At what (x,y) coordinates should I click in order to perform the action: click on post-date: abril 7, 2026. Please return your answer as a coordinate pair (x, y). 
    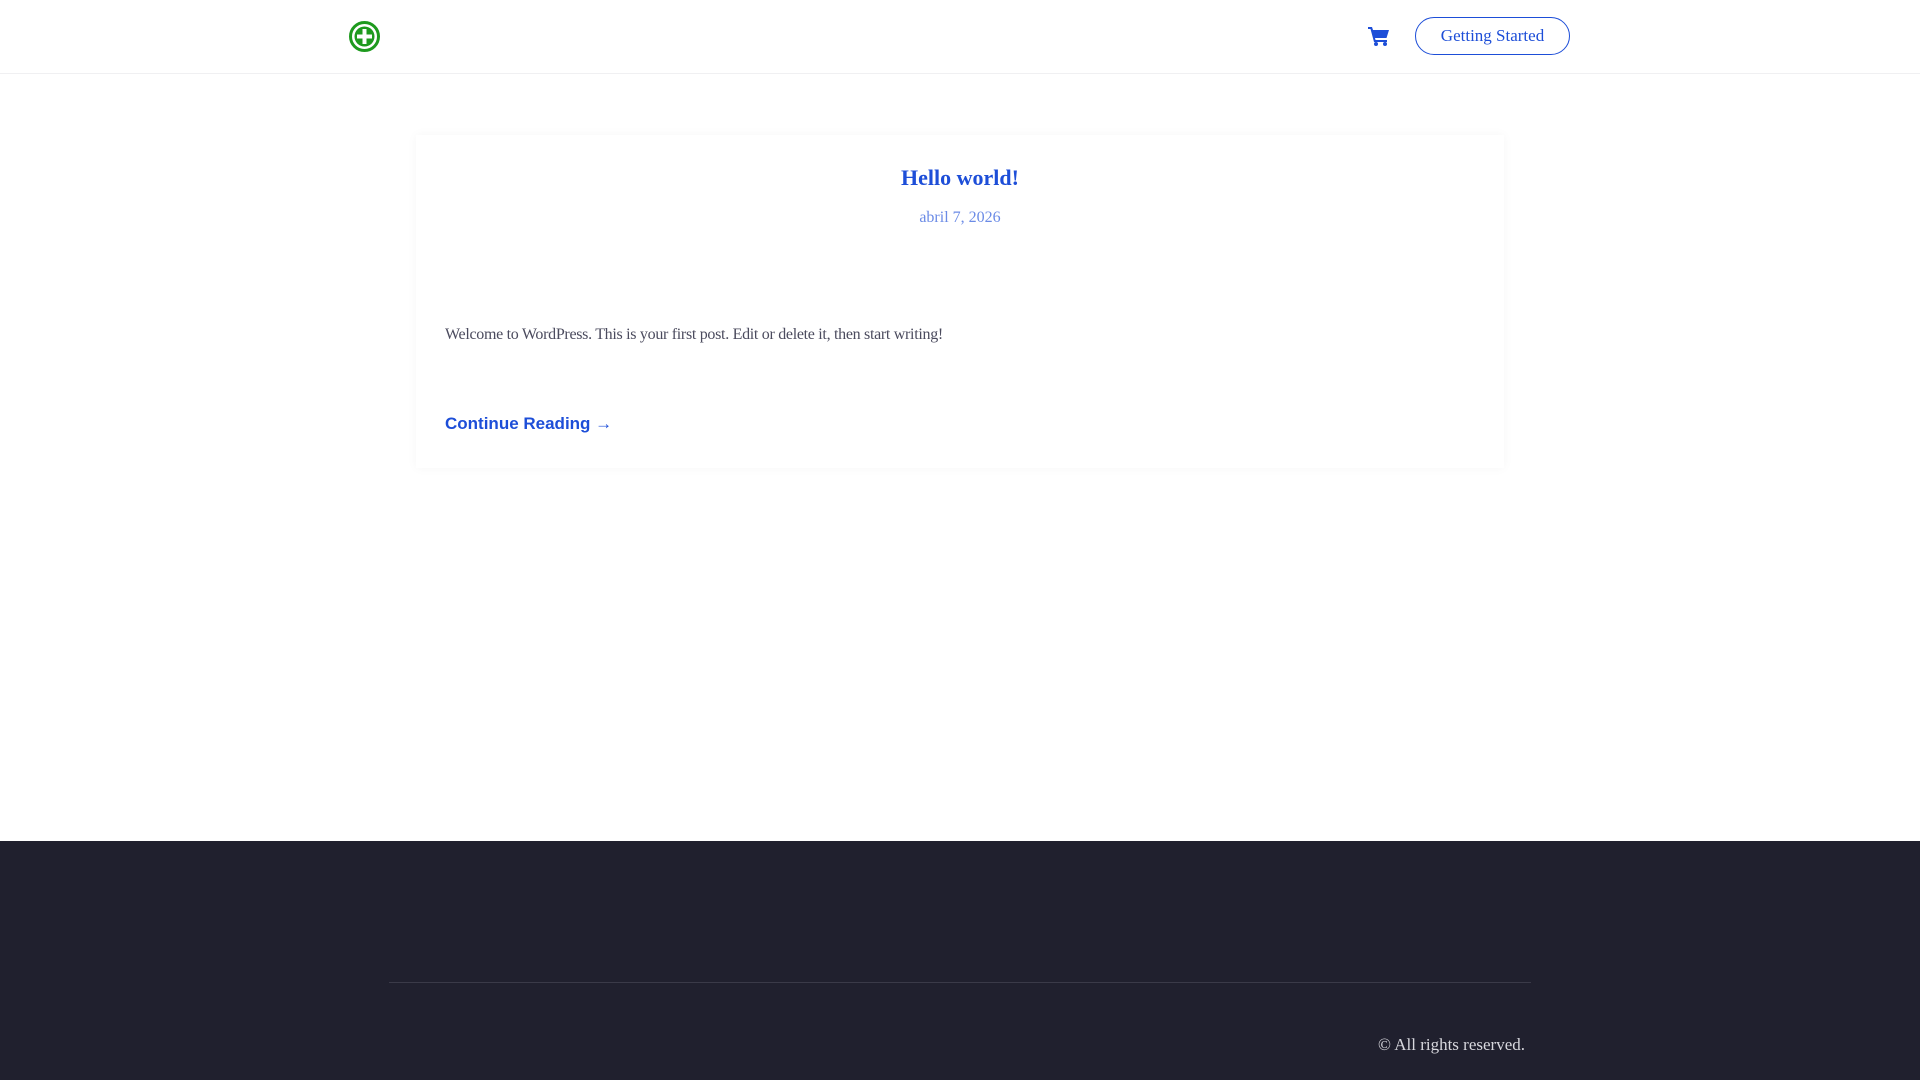
    Looking at the image, I should click on (960, 217).